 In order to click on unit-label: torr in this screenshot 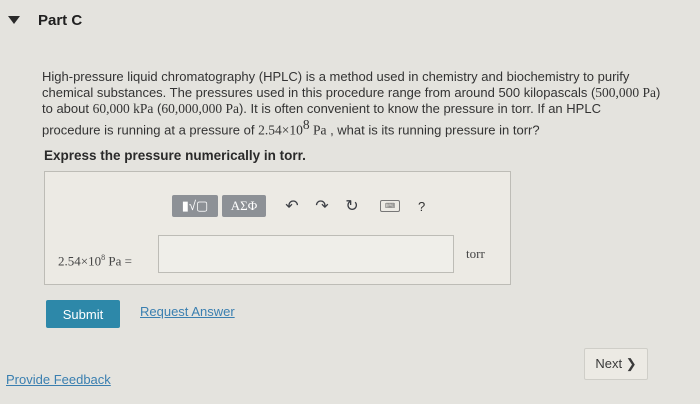, I will do `click(475, 253)`.